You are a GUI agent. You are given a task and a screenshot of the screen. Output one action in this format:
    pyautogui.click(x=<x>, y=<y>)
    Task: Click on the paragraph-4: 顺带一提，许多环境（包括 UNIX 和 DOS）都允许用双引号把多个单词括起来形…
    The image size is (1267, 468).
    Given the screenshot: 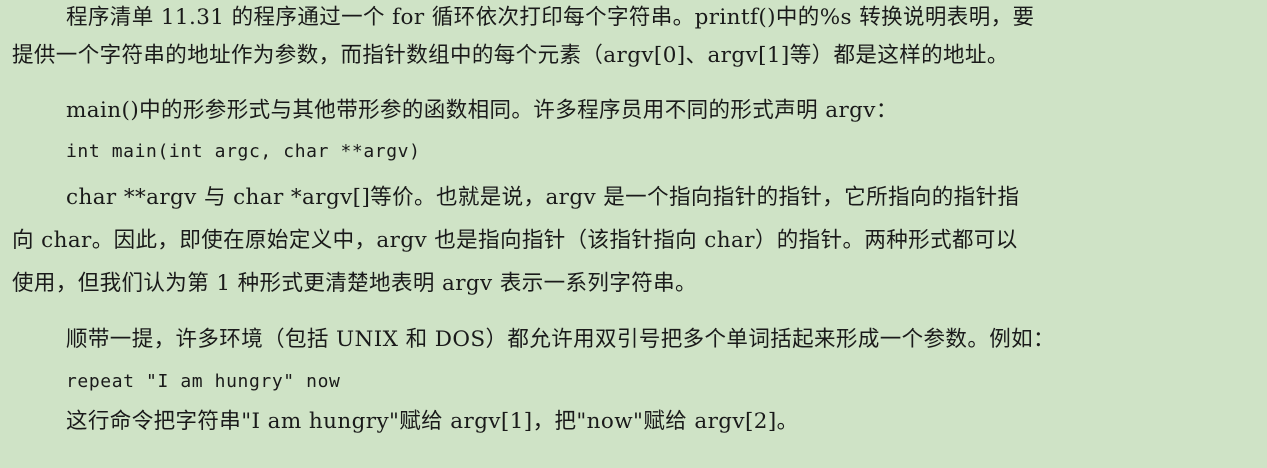 What is the action you would take?
    pyautogui.click(x=560, y=339)
    